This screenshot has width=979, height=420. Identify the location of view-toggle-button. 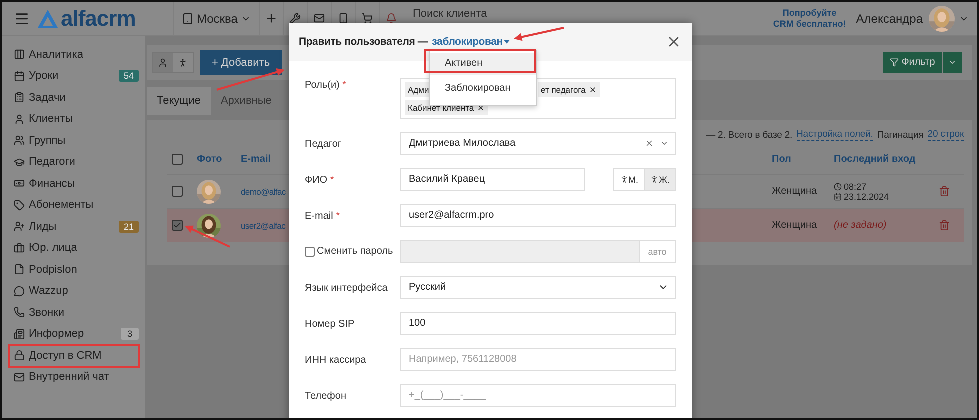
(163, 62).